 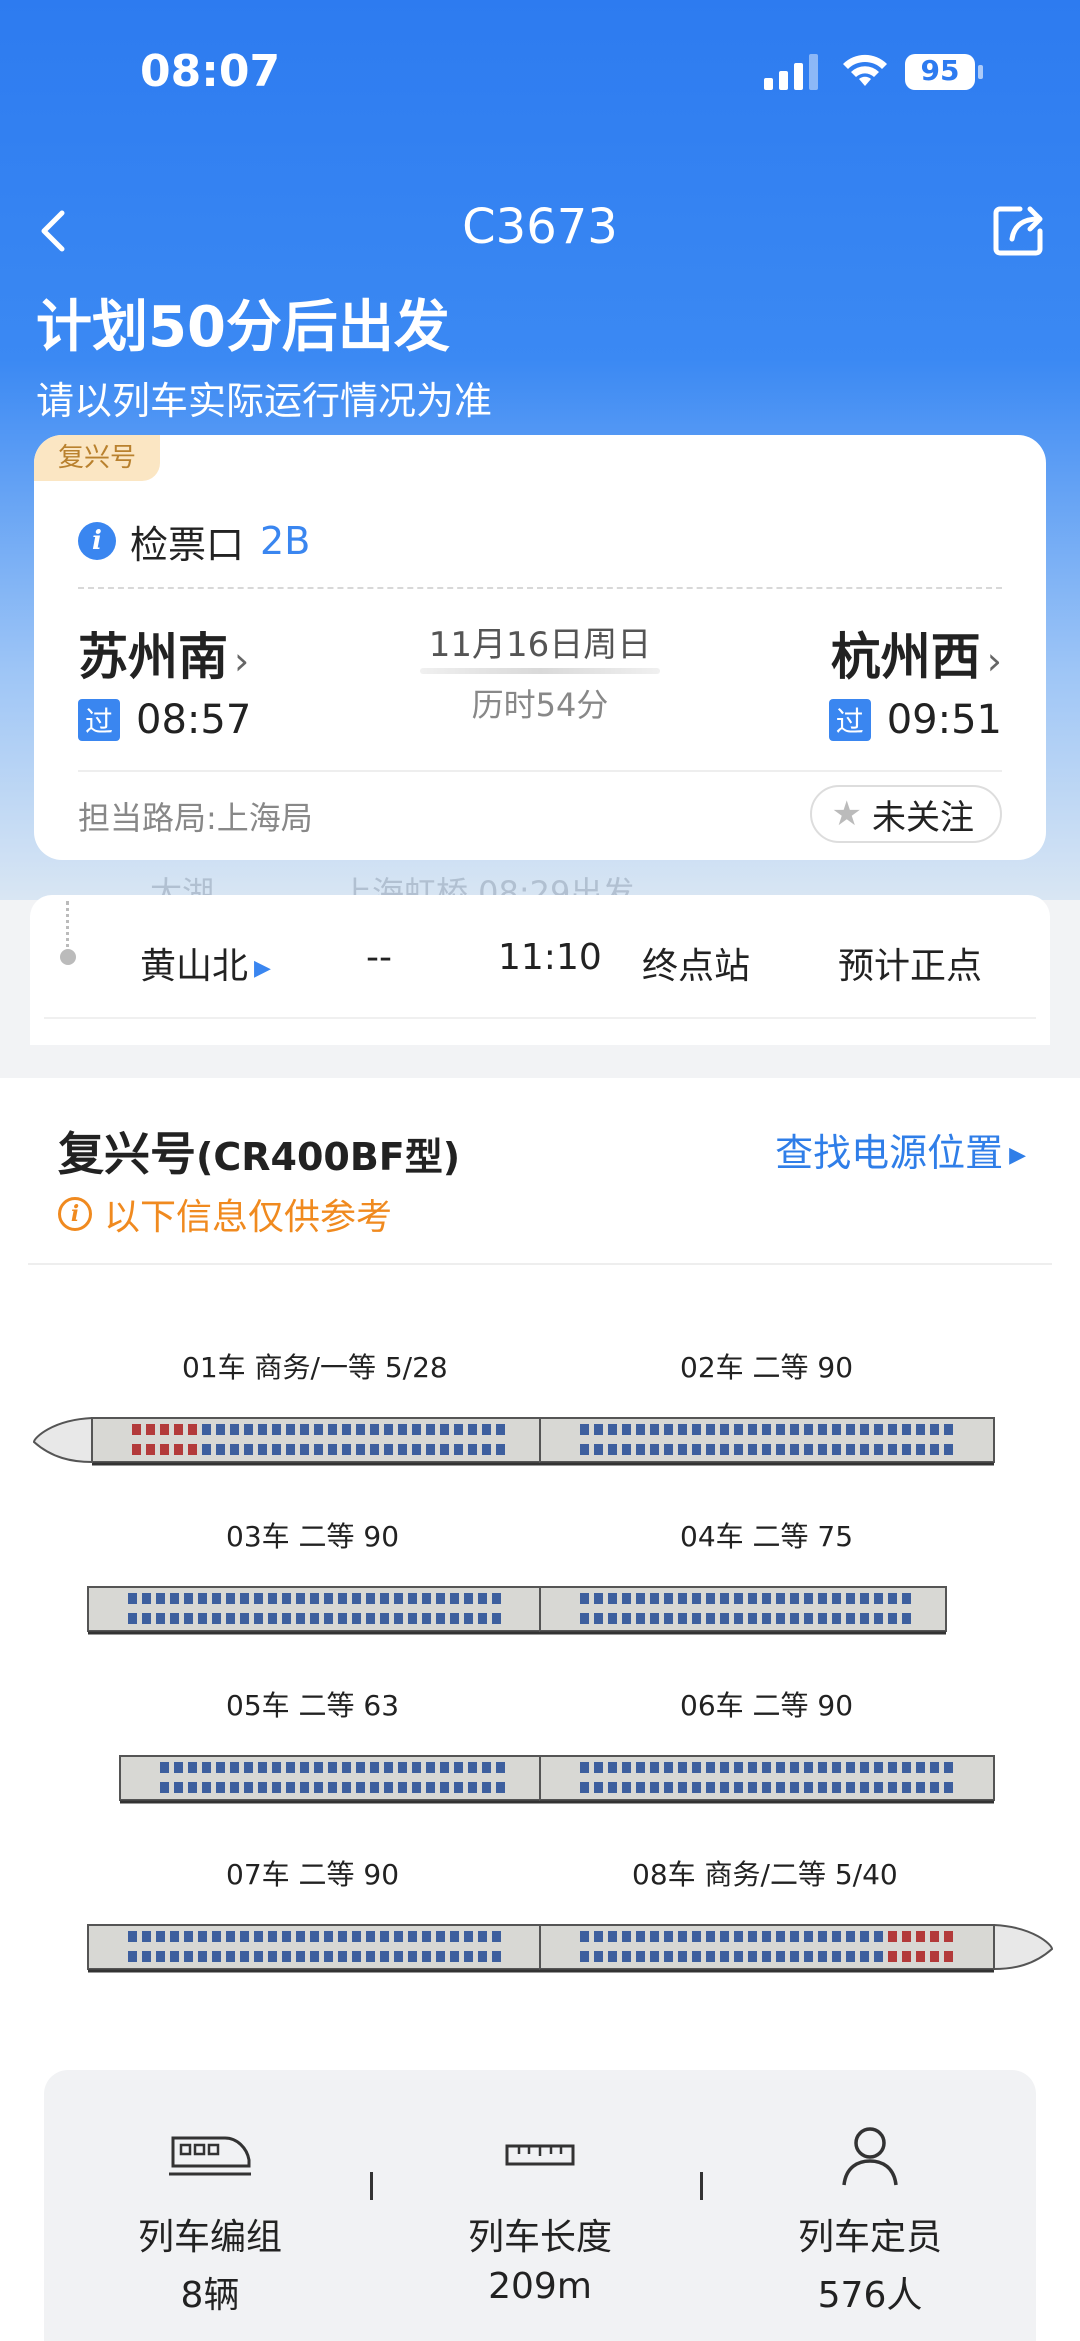 I want to click on ticket-gate: i 检票口 2B, so click(x=194, y=541).